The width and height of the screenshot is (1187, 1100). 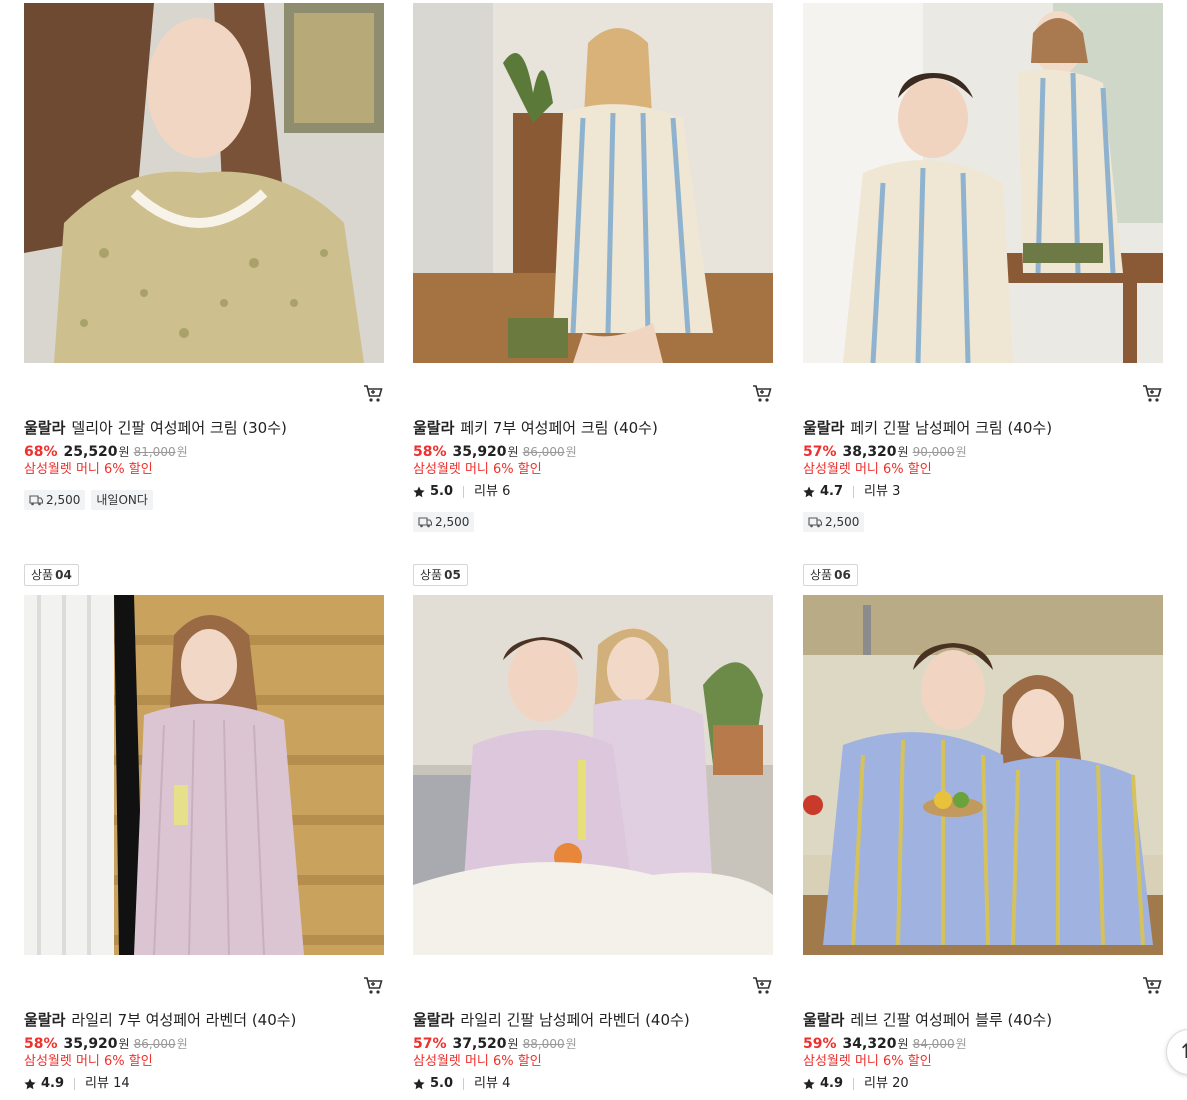 I want to click on price-row: 57% 38,320원 90,000원, so click(x=885, y=452).